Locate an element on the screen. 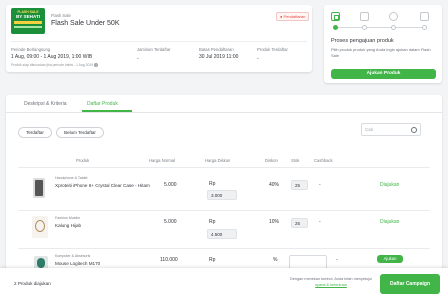 The width and height of the screenshot is (448, 300). campaign-type-label: Flash Sale is located at coordinates (61, 15).